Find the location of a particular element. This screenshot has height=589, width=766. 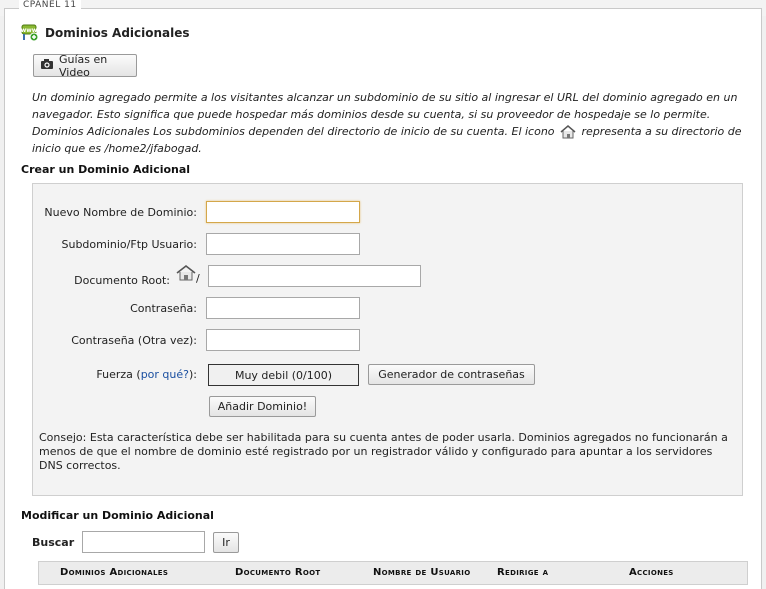

strength-label: Fuerza is located at coordinates (114, 374).